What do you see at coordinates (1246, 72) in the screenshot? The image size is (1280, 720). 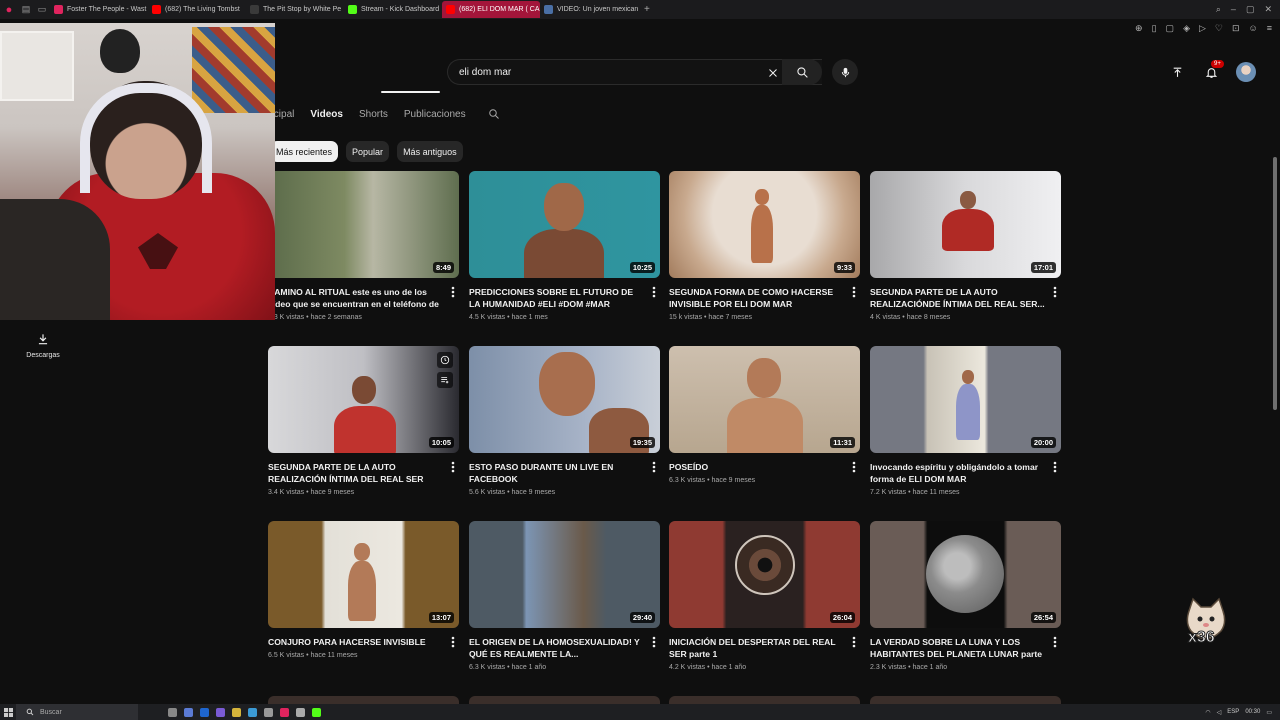 I see `account-avatar` at bounding box center [1246, 72].